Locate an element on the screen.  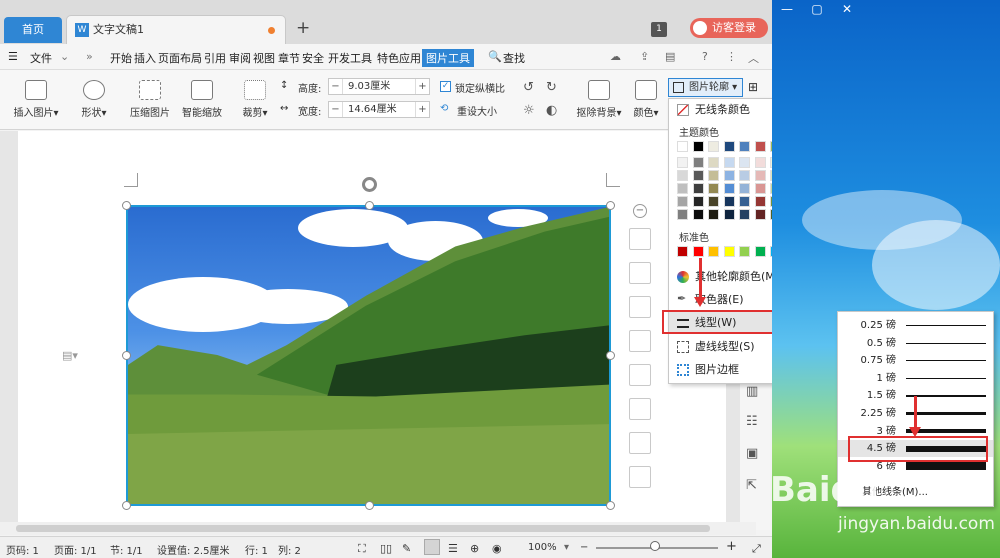
height-plus-button: + is located at coordinates (422, 86).